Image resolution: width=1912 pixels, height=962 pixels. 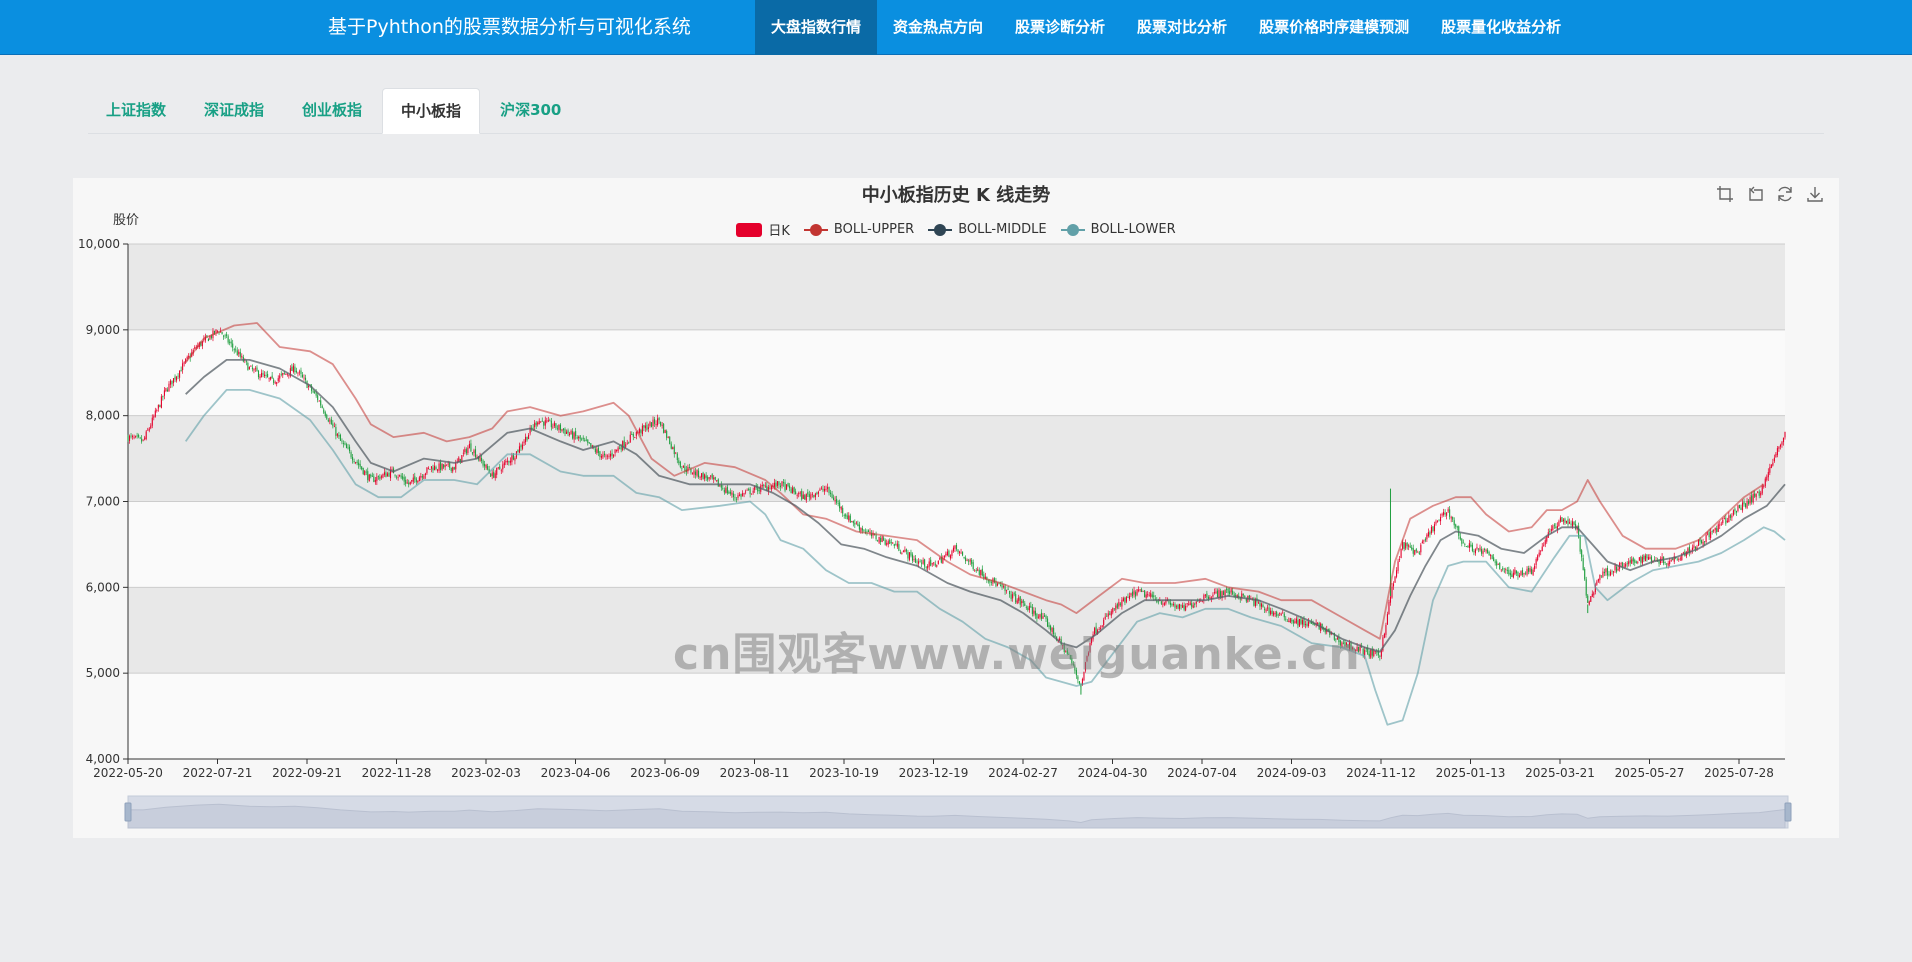 What do you see at coordinates (1755, 194) in the screenshot?
I see `zoom-reset-icon` at bounding box center [1755, 194].